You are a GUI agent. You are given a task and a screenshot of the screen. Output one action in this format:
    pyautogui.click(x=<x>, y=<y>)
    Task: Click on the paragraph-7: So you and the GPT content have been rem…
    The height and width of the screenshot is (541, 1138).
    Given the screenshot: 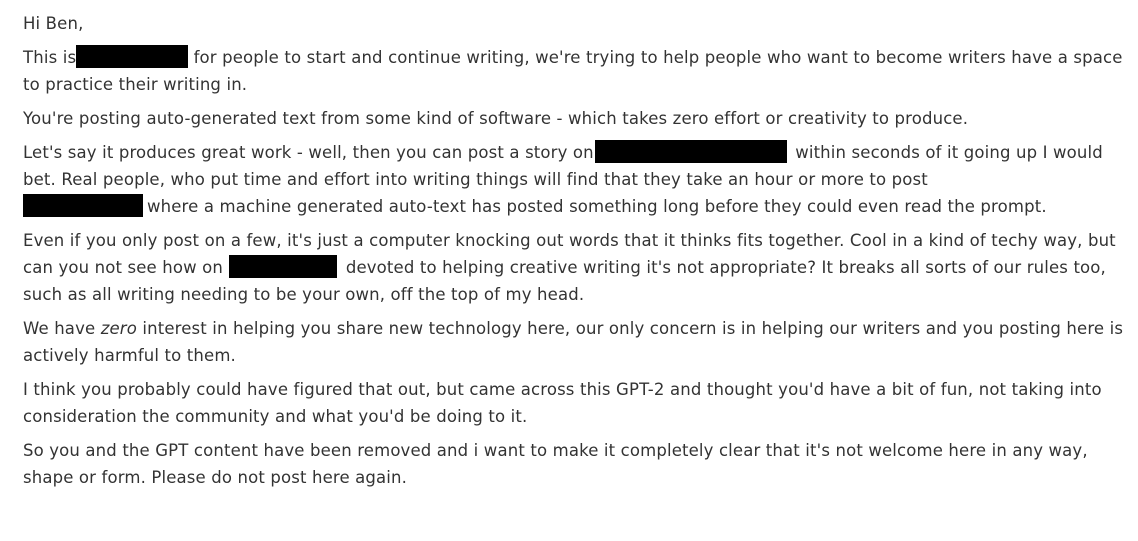 What is the action you would take?
    pyautogui.click(x=555, y=464)
    